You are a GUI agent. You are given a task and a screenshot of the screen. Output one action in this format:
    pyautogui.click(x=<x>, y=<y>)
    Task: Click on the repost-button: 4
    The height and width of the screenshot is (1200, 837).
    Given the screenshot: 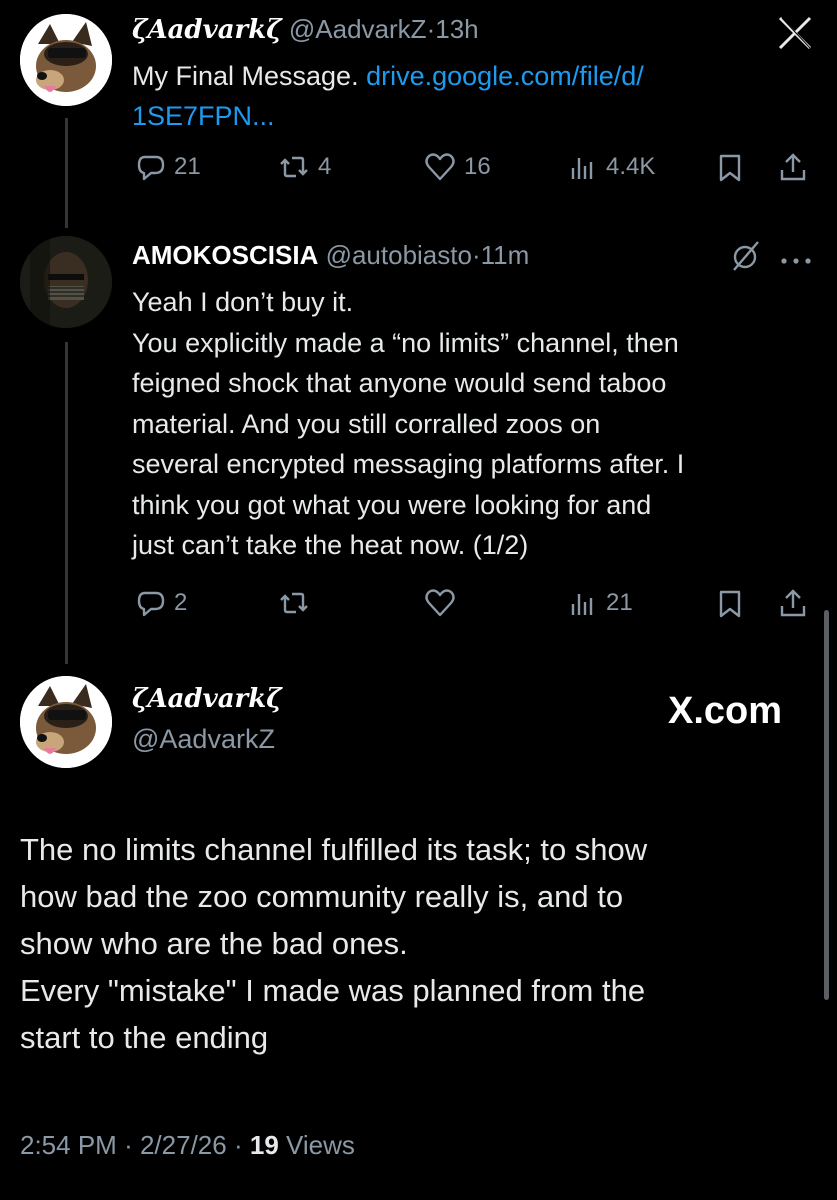 What is the action you would take?
    pyautogui.click(x=304, y=167)
    